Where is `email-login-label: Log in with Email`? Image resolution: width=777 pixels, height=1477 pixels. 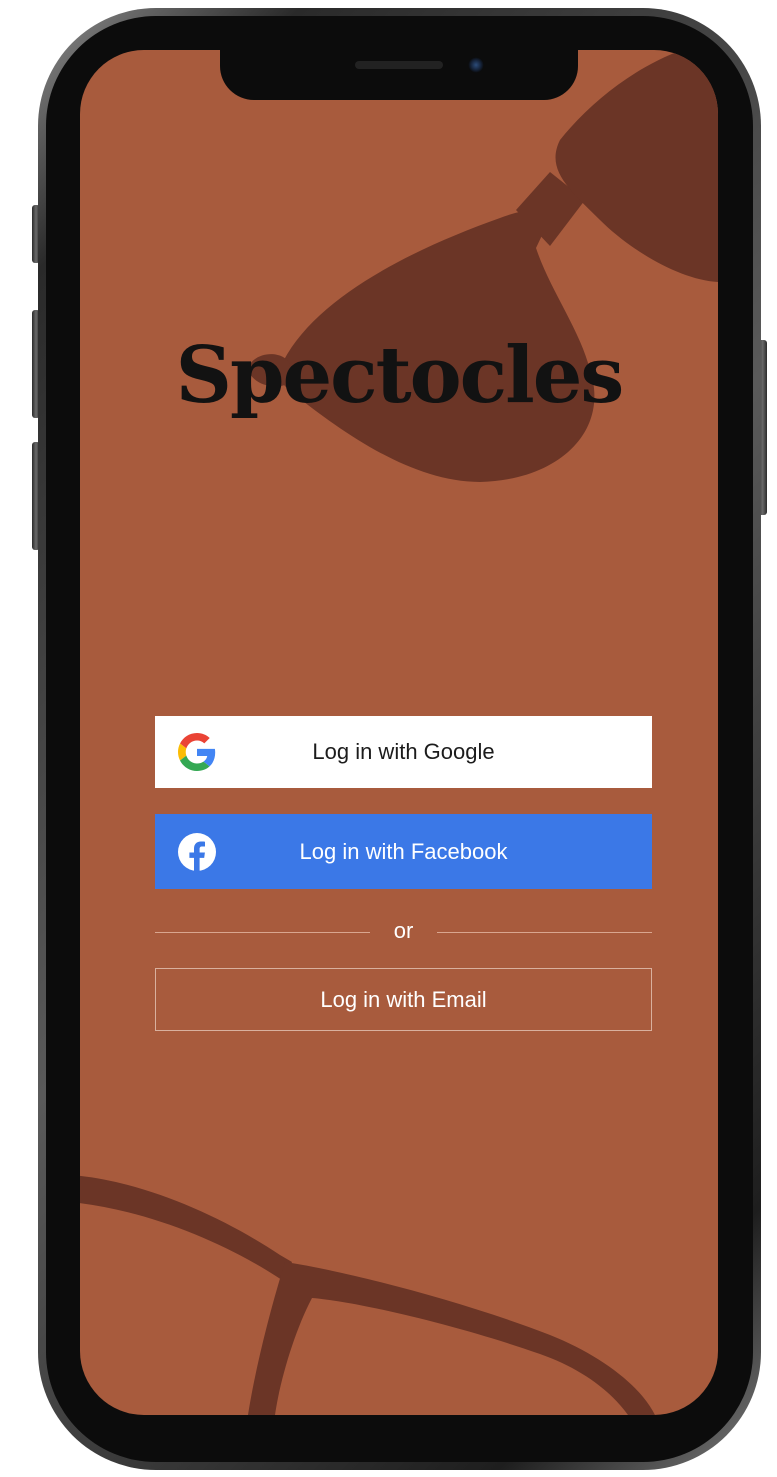 email-login-label: Log in with Email is located at coordinates (403, 999).